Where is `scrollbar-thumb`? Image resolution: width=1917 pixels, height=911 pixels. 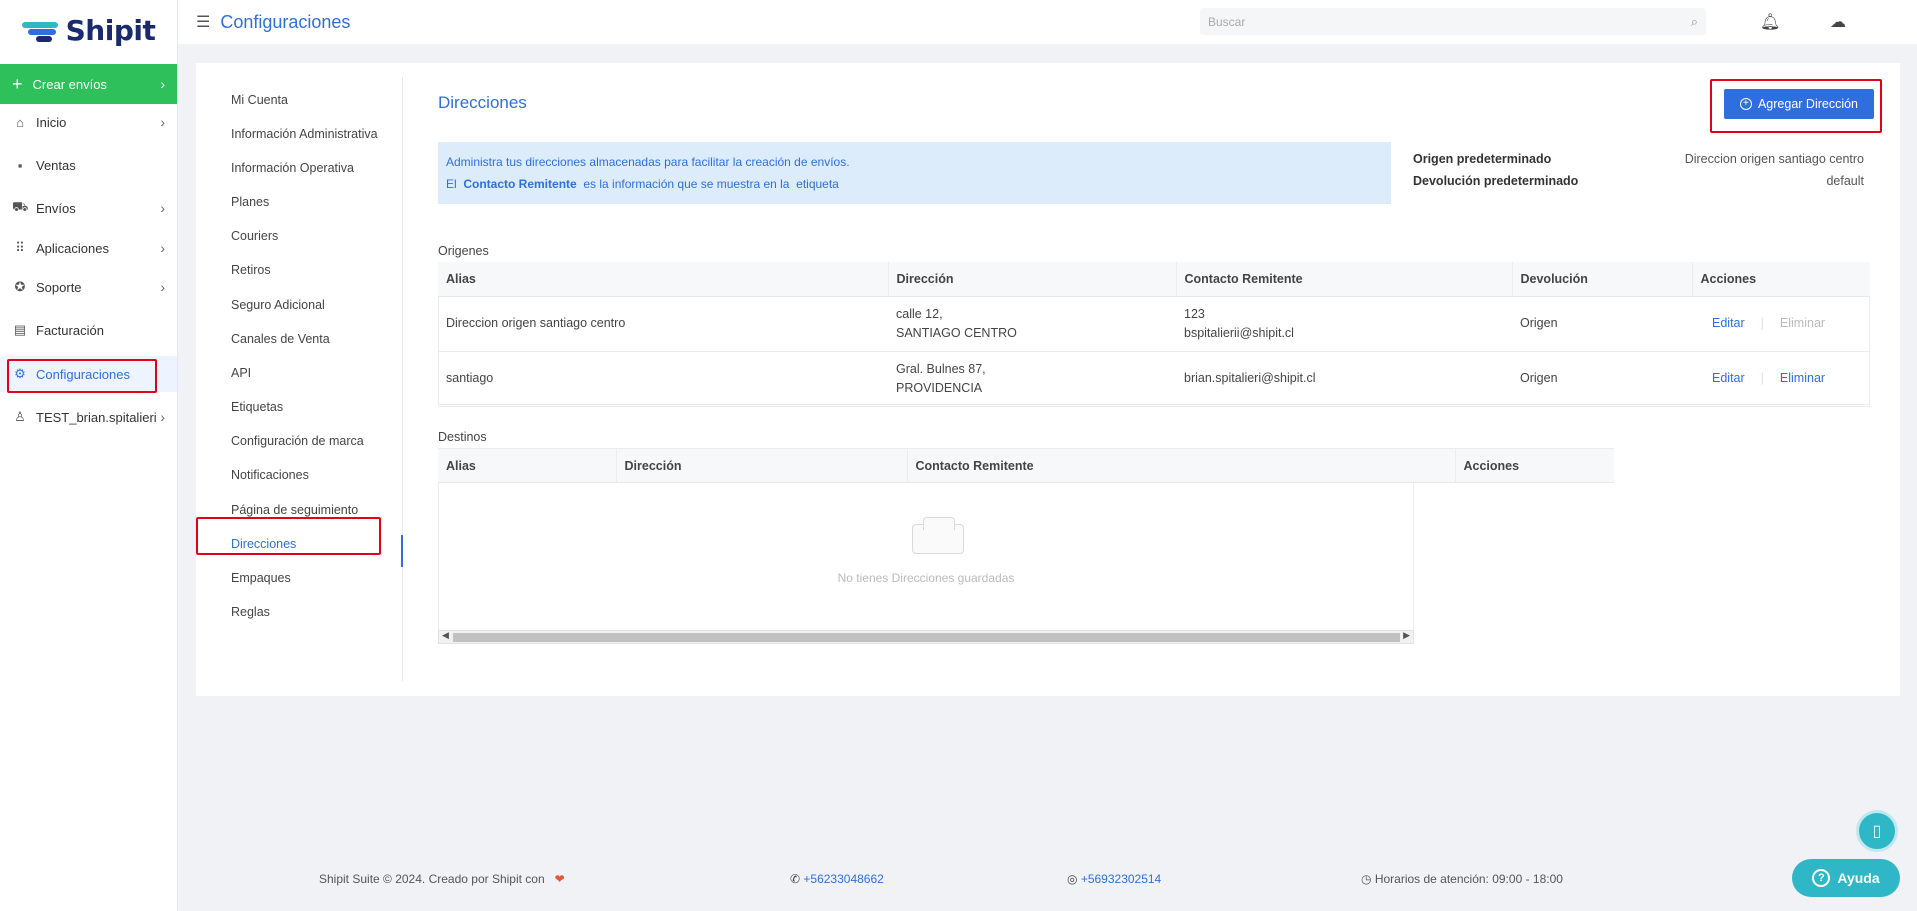
scrollbar-thumb is located at coordinates (926, 637).